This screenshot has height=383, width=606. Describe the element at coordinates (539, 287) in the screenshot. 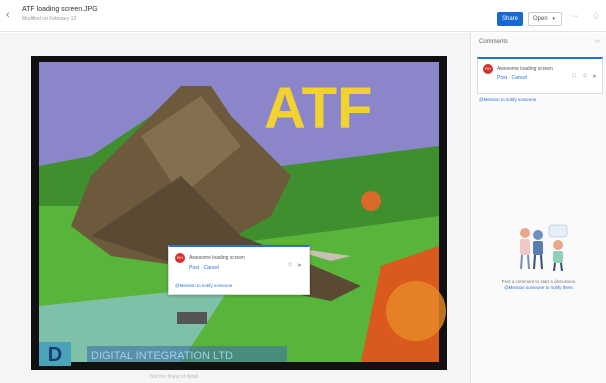

I see `empty-state-link: @Mention someone to notify them.` at that location.